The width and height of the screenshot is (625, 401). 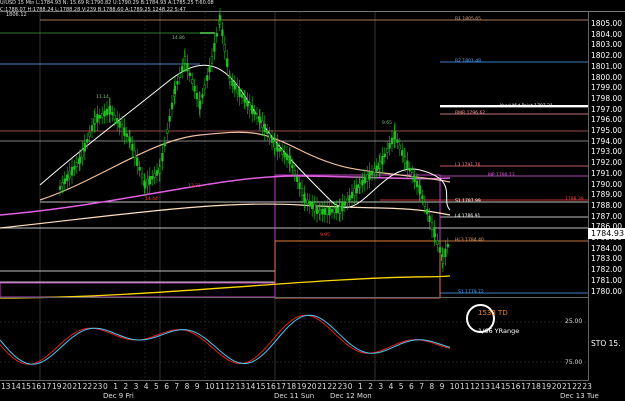 I want to click on price-tick-label: 1780.00, so click(x=607, y=291).